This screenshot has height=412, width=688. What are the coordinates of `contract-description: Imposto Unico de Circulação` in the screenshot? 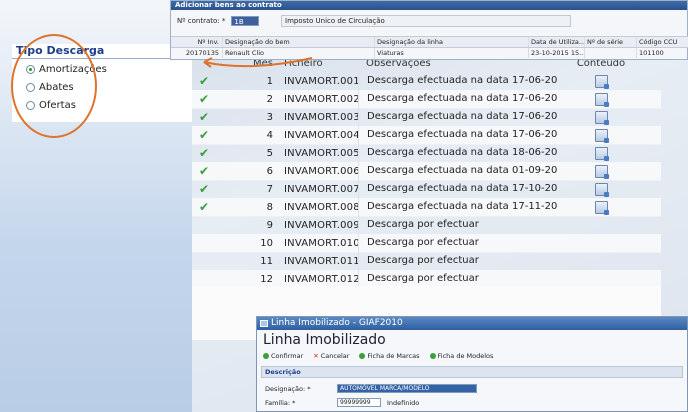 It's located at (426, 21).